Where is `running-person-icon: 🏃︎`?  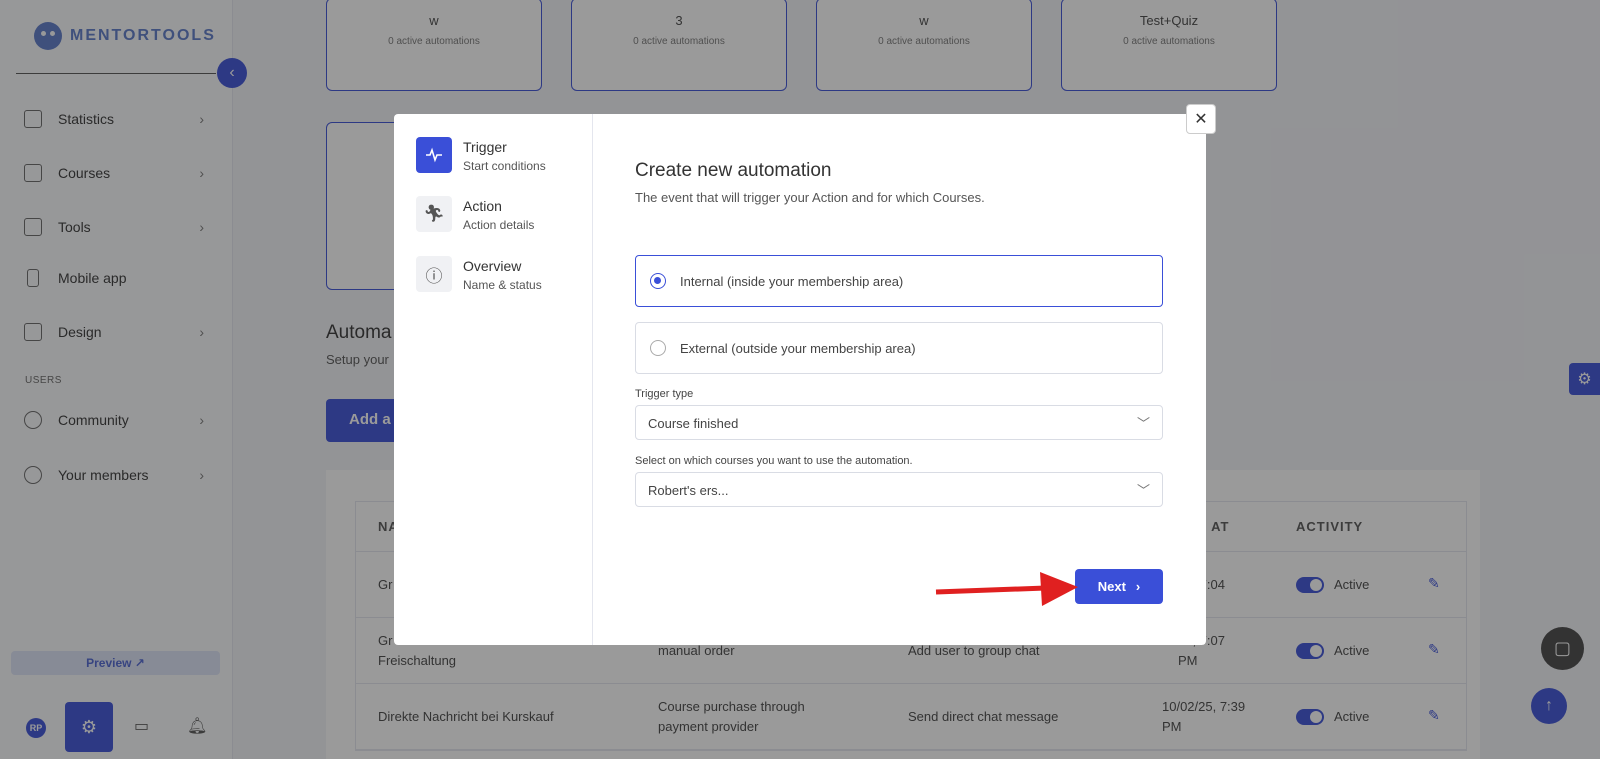 running-person-icon: 🏃︎ is located at coordinates (434, 214).